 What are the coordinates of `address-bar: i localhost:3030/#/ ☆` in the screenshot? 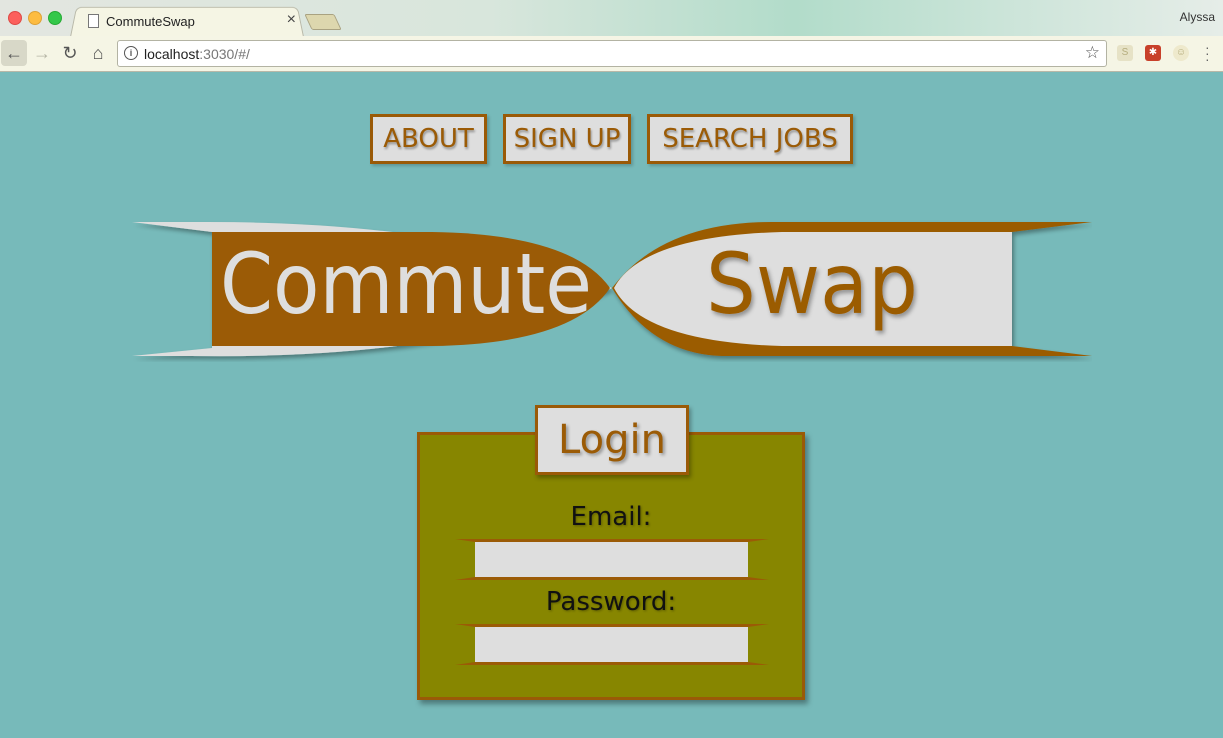 It's located at (612, 53).